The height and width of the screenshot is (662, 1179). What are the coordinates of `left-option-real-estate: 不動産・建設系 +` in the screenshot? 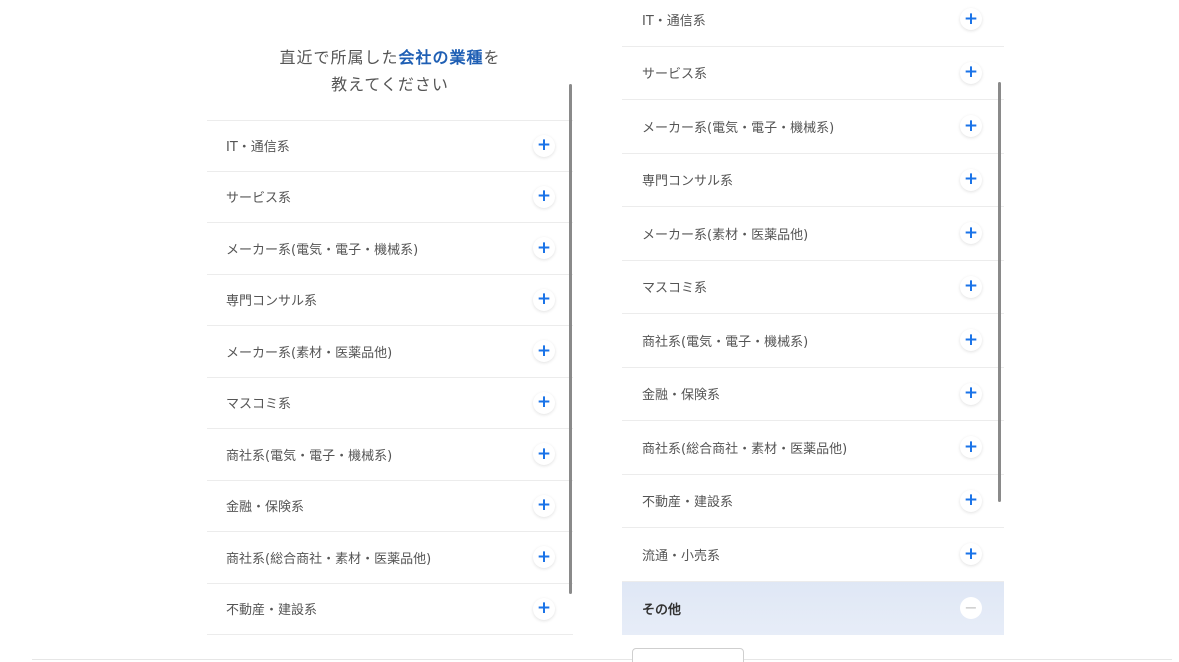 It's located at (390, 609).